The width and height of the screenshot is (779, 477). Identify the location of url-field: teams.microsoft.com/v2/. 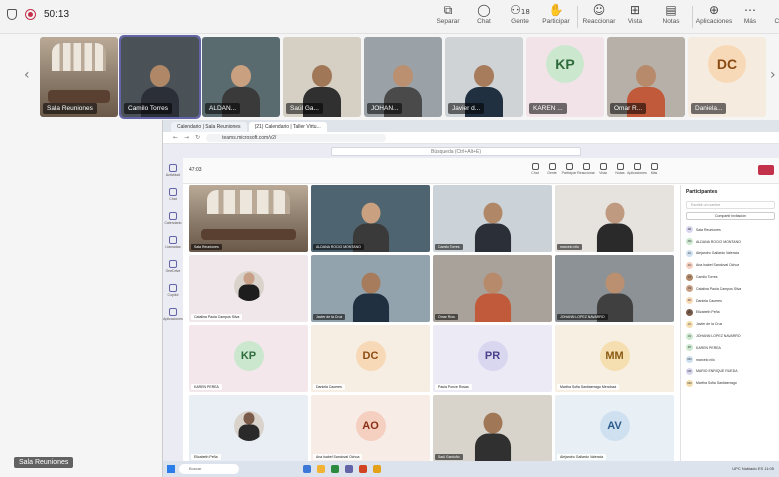
(296, 137).